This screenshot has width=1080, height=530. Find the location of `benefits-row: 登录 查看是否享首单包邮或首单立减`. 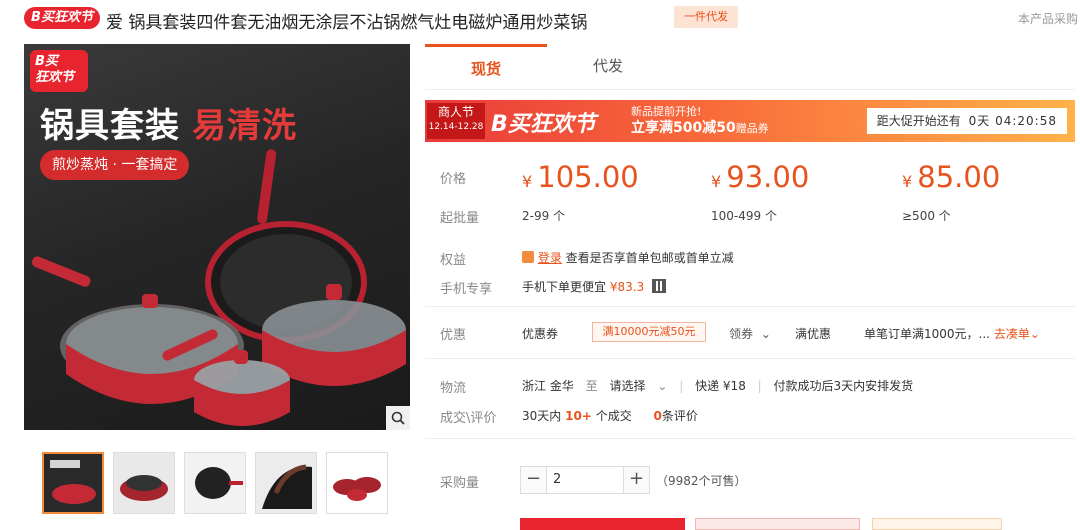

benefits-row: 登录 查看是否享首单包邮或首单立减 is located at coordinates (628, 257).